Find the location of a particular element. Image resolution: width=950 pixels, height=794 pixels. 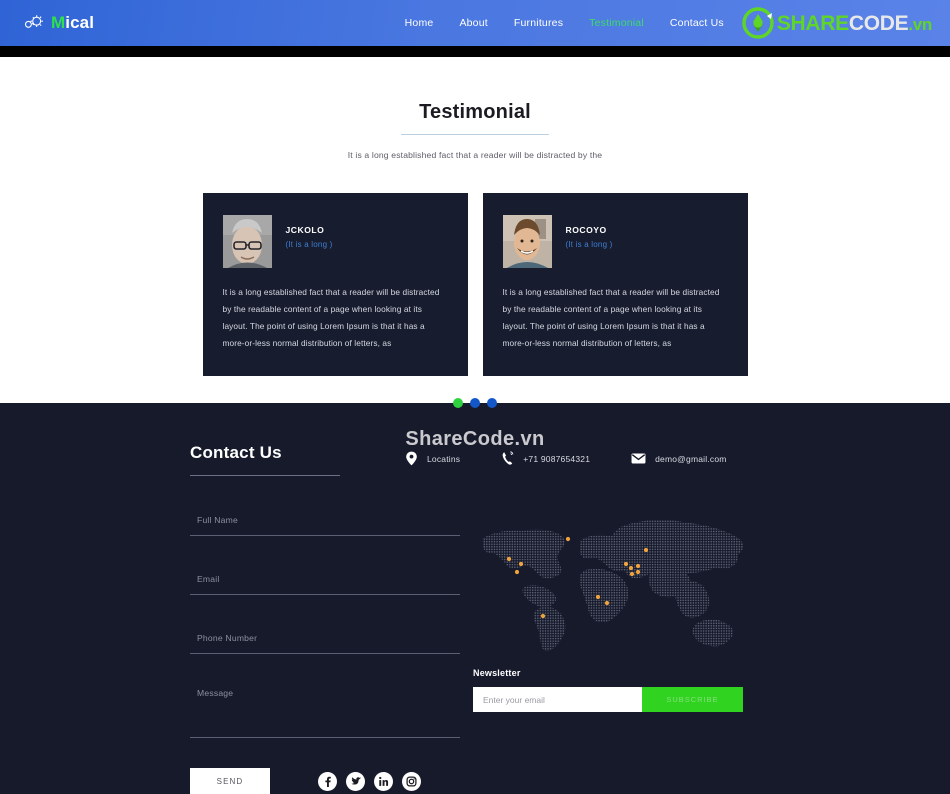

instagram-link is located at coordinates (411, 781).